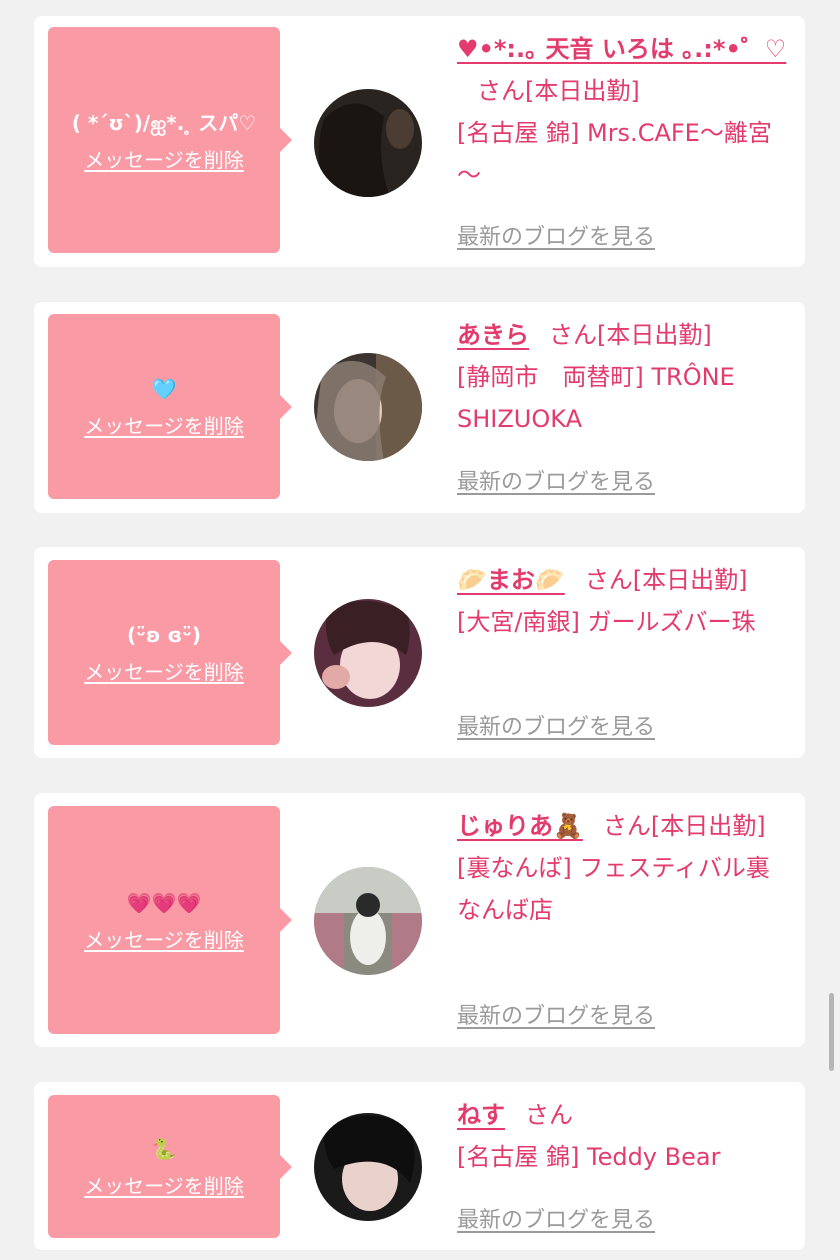 The width and height of the screenshot is (840, 1260). Describe the element at coordinates (170, 1166) in the screenshot. I see `message-bubble: 🐍 メッセージを削除` at that location.